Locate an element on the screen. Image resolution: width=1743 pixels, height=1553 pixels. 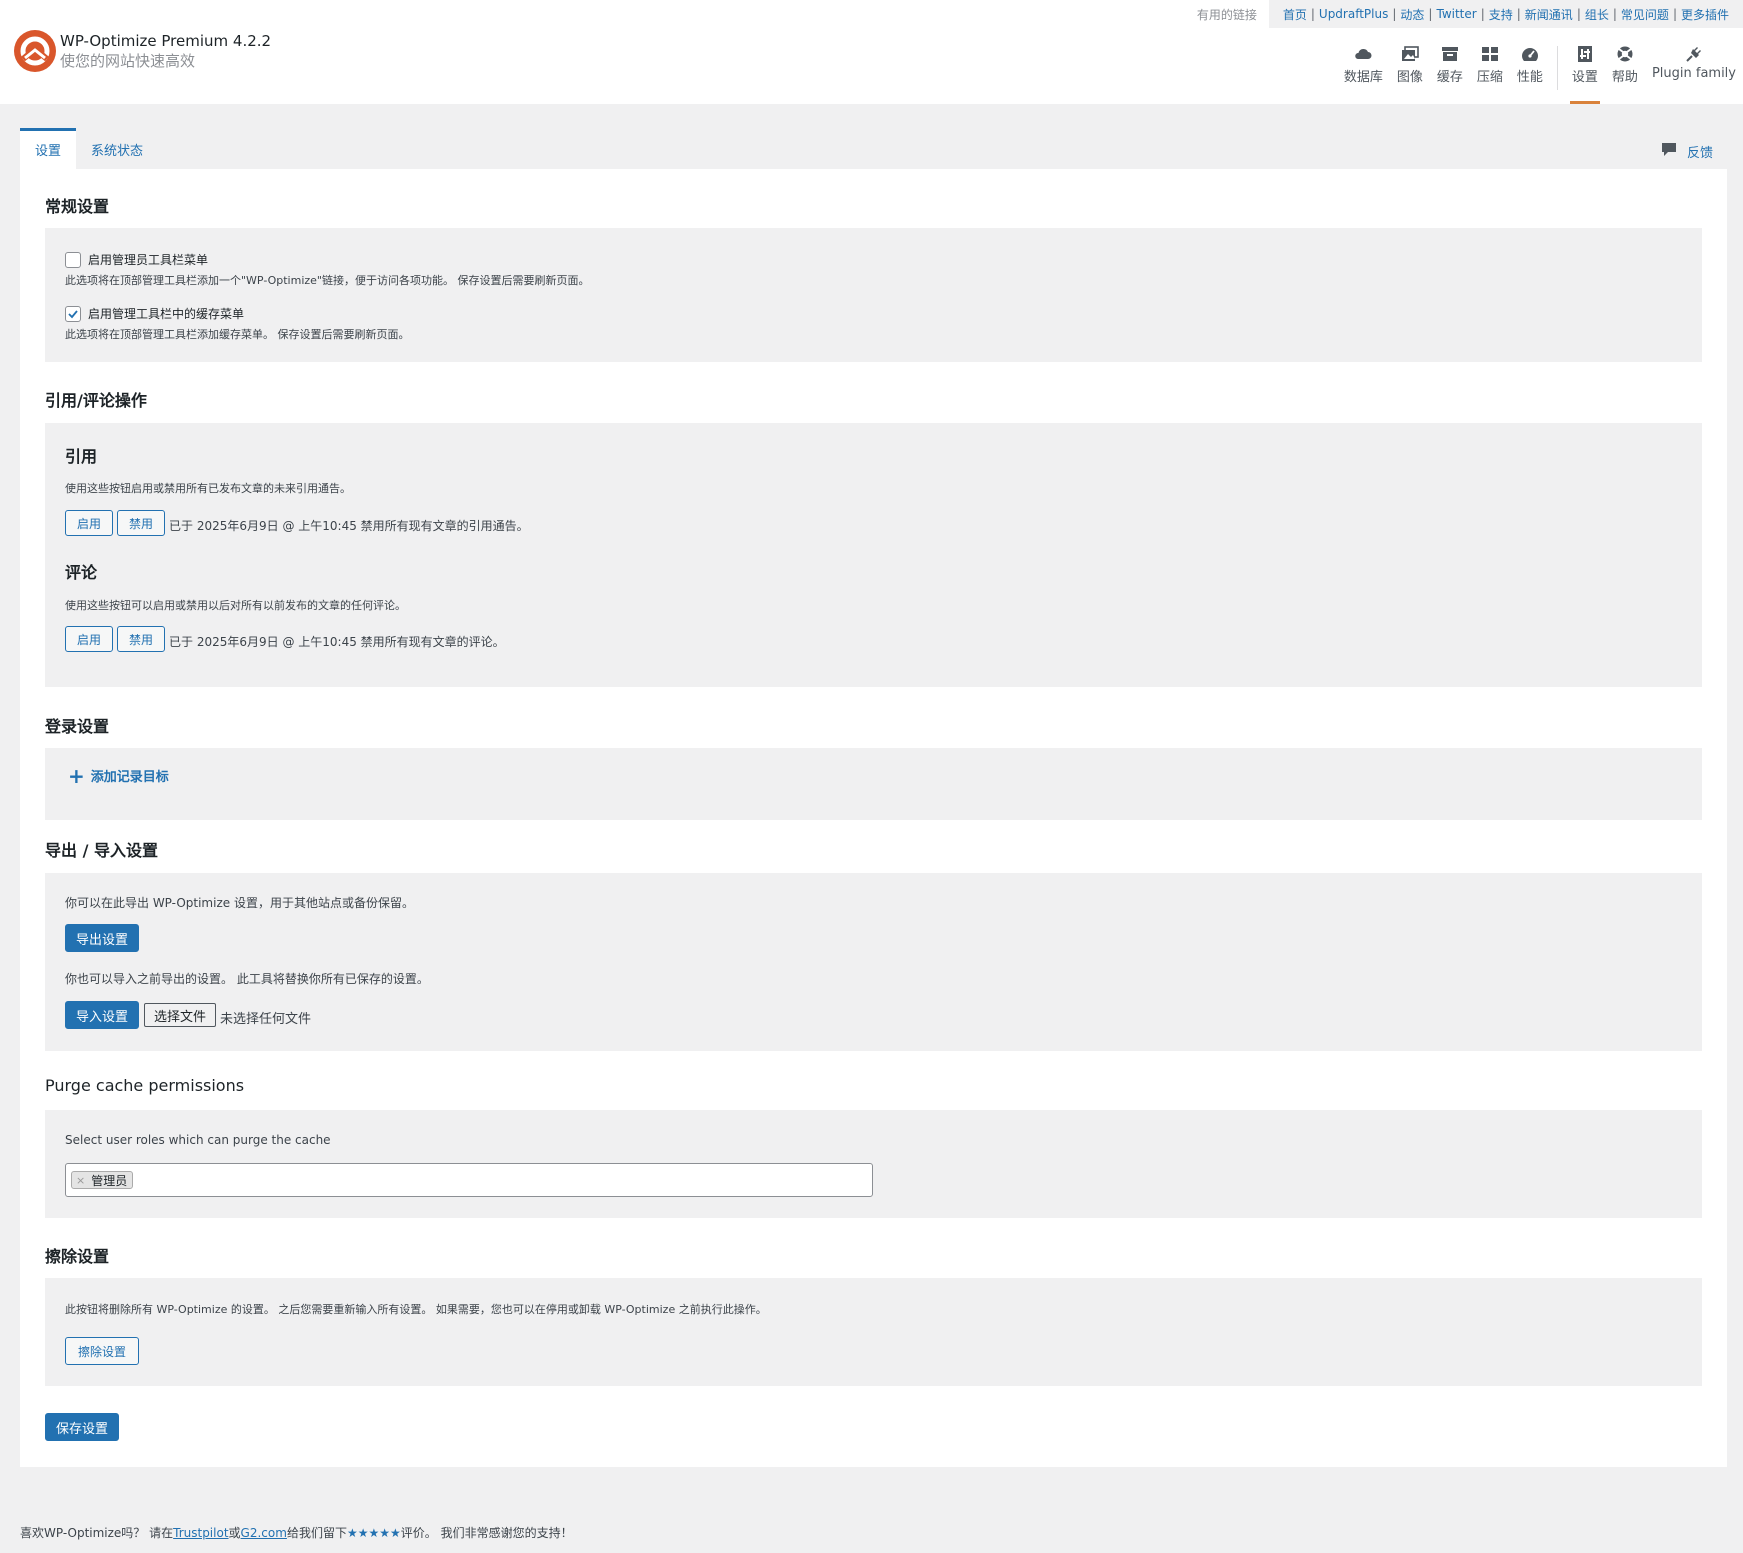
main-nav: 数据库 图像 缓存 压缩 性能 设置 帮助 Plugin family is located at coordinates (1540, 75).